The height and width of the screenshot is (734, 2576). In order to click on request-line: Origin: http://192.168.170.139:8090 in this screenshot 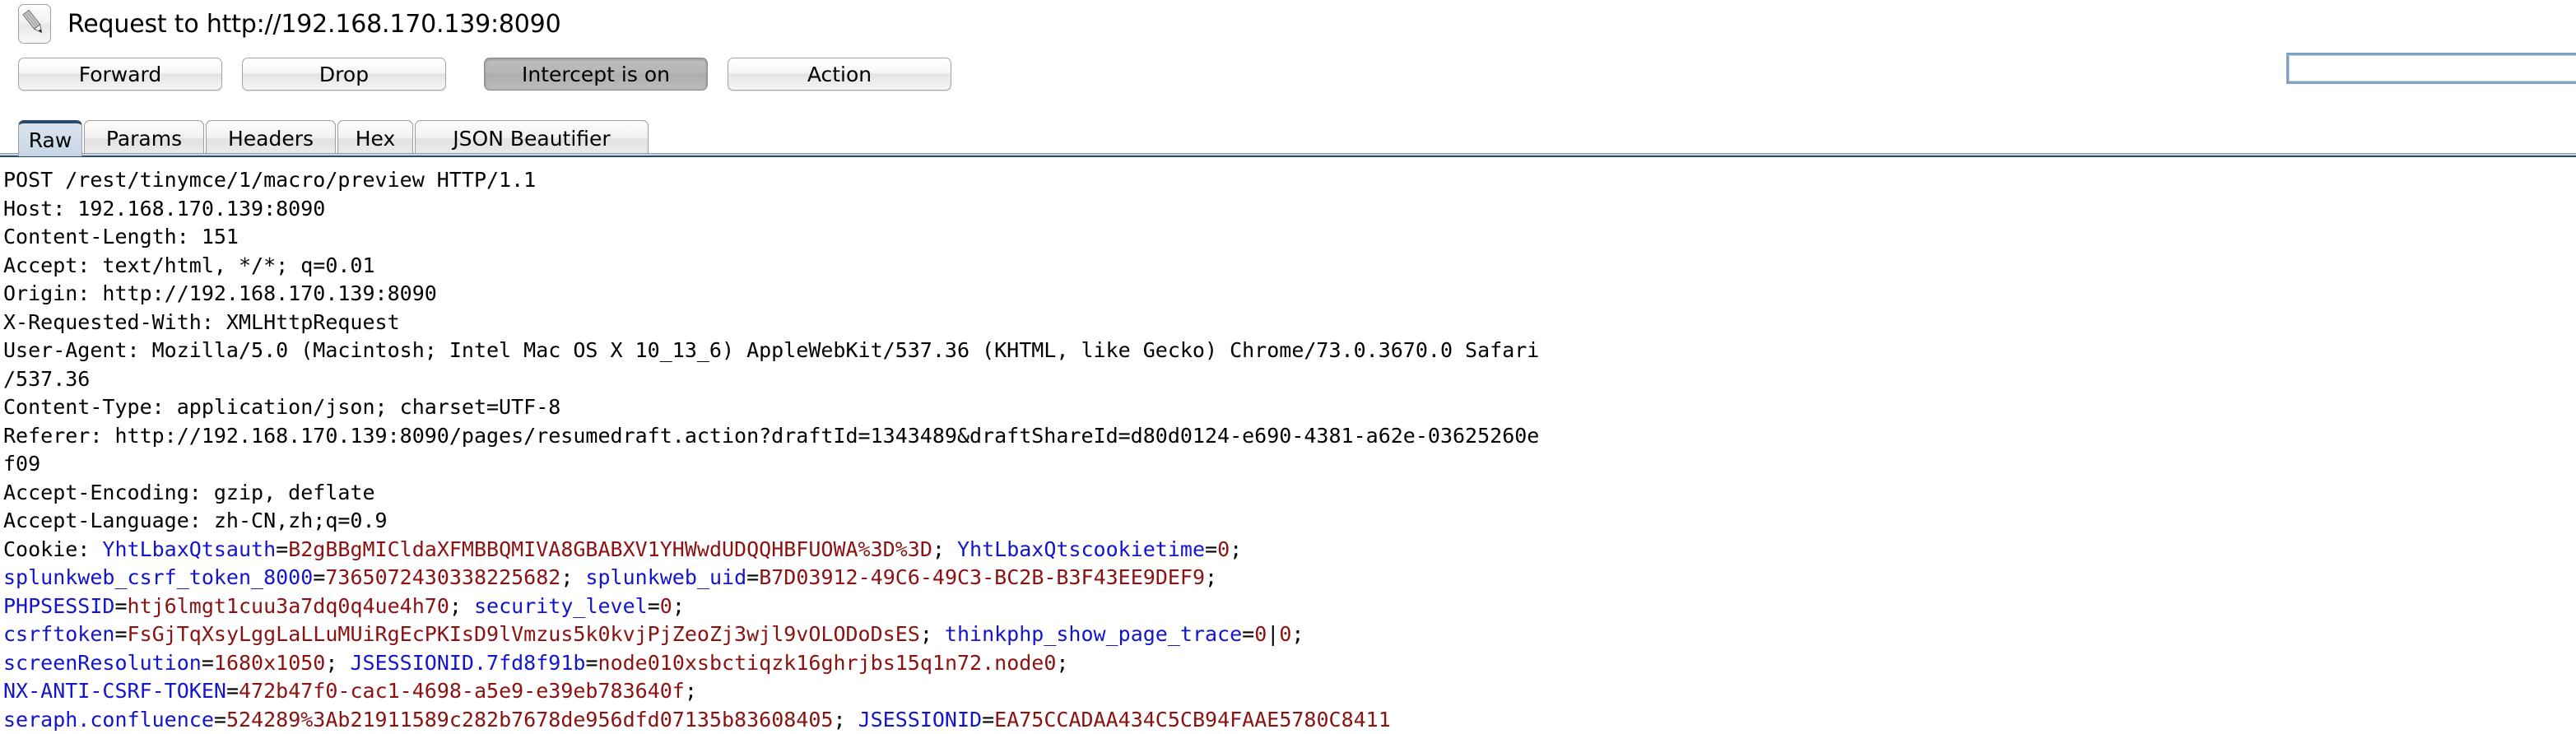, I will do `click(220, 293)`.